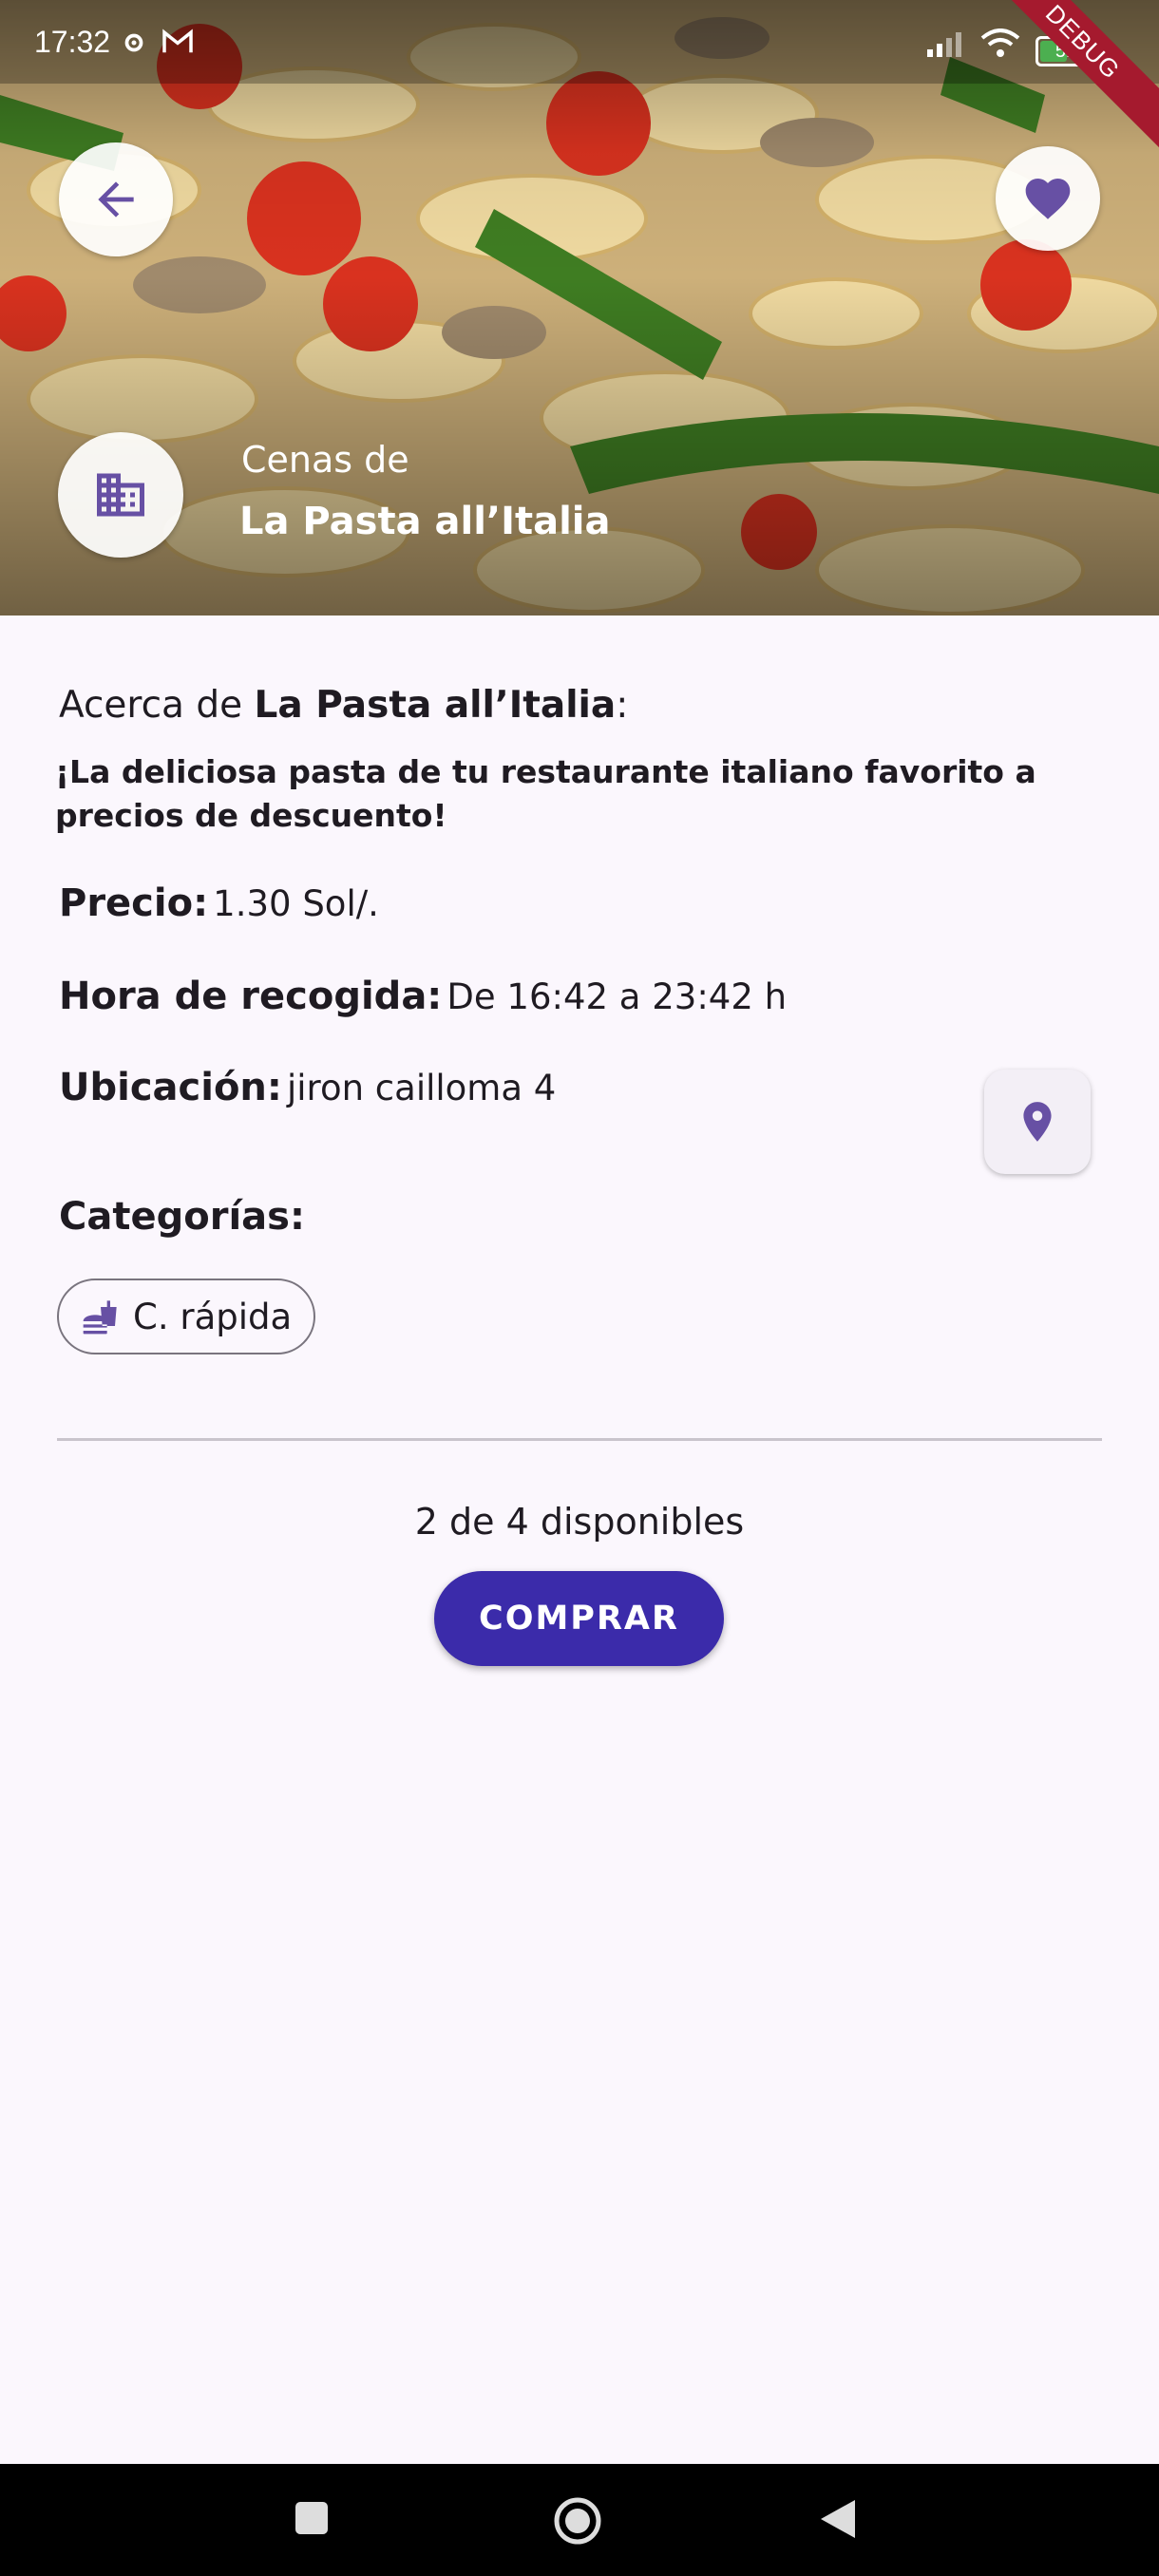 The width and height of the screenshot is (1159, 2576). I want to click on pickup-label: Hora de recogida:, so click(251, 997).